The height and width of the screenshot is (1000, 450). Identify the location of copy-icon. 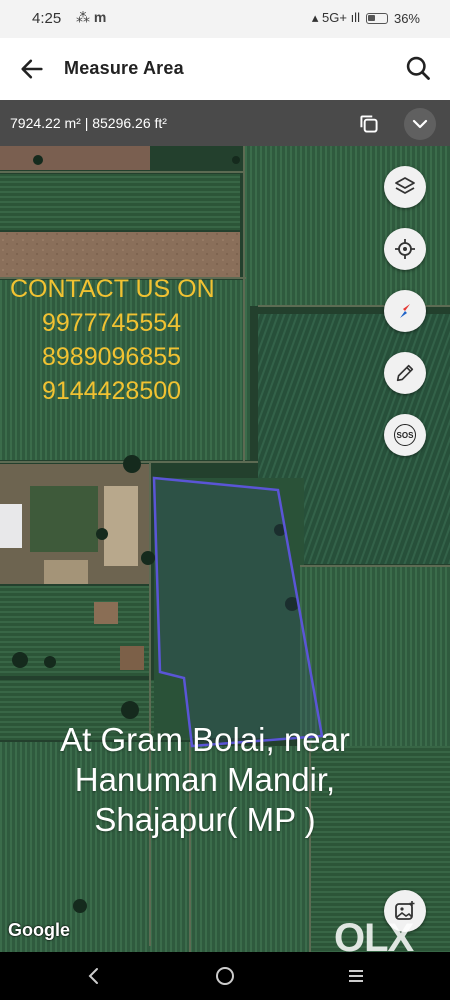
(369, 124).